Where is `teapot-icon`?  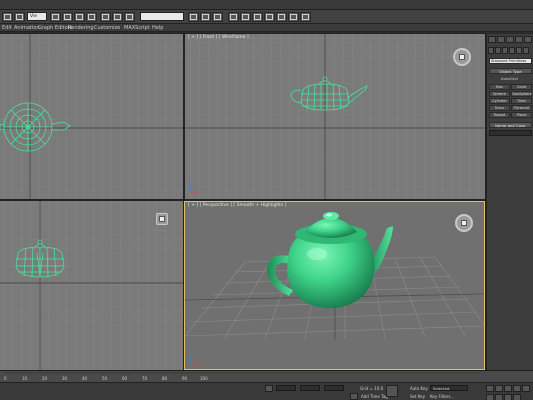
teapot-icon is located at coordinates (305, 17).